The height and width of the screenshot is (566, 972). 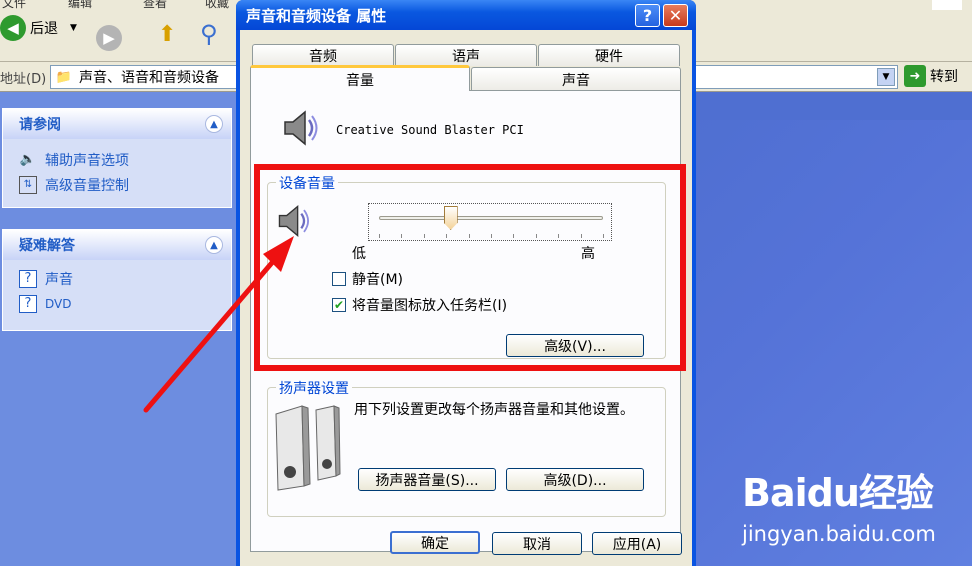 I want to click on address-label: 地址(D), so click(x=23, y=79).